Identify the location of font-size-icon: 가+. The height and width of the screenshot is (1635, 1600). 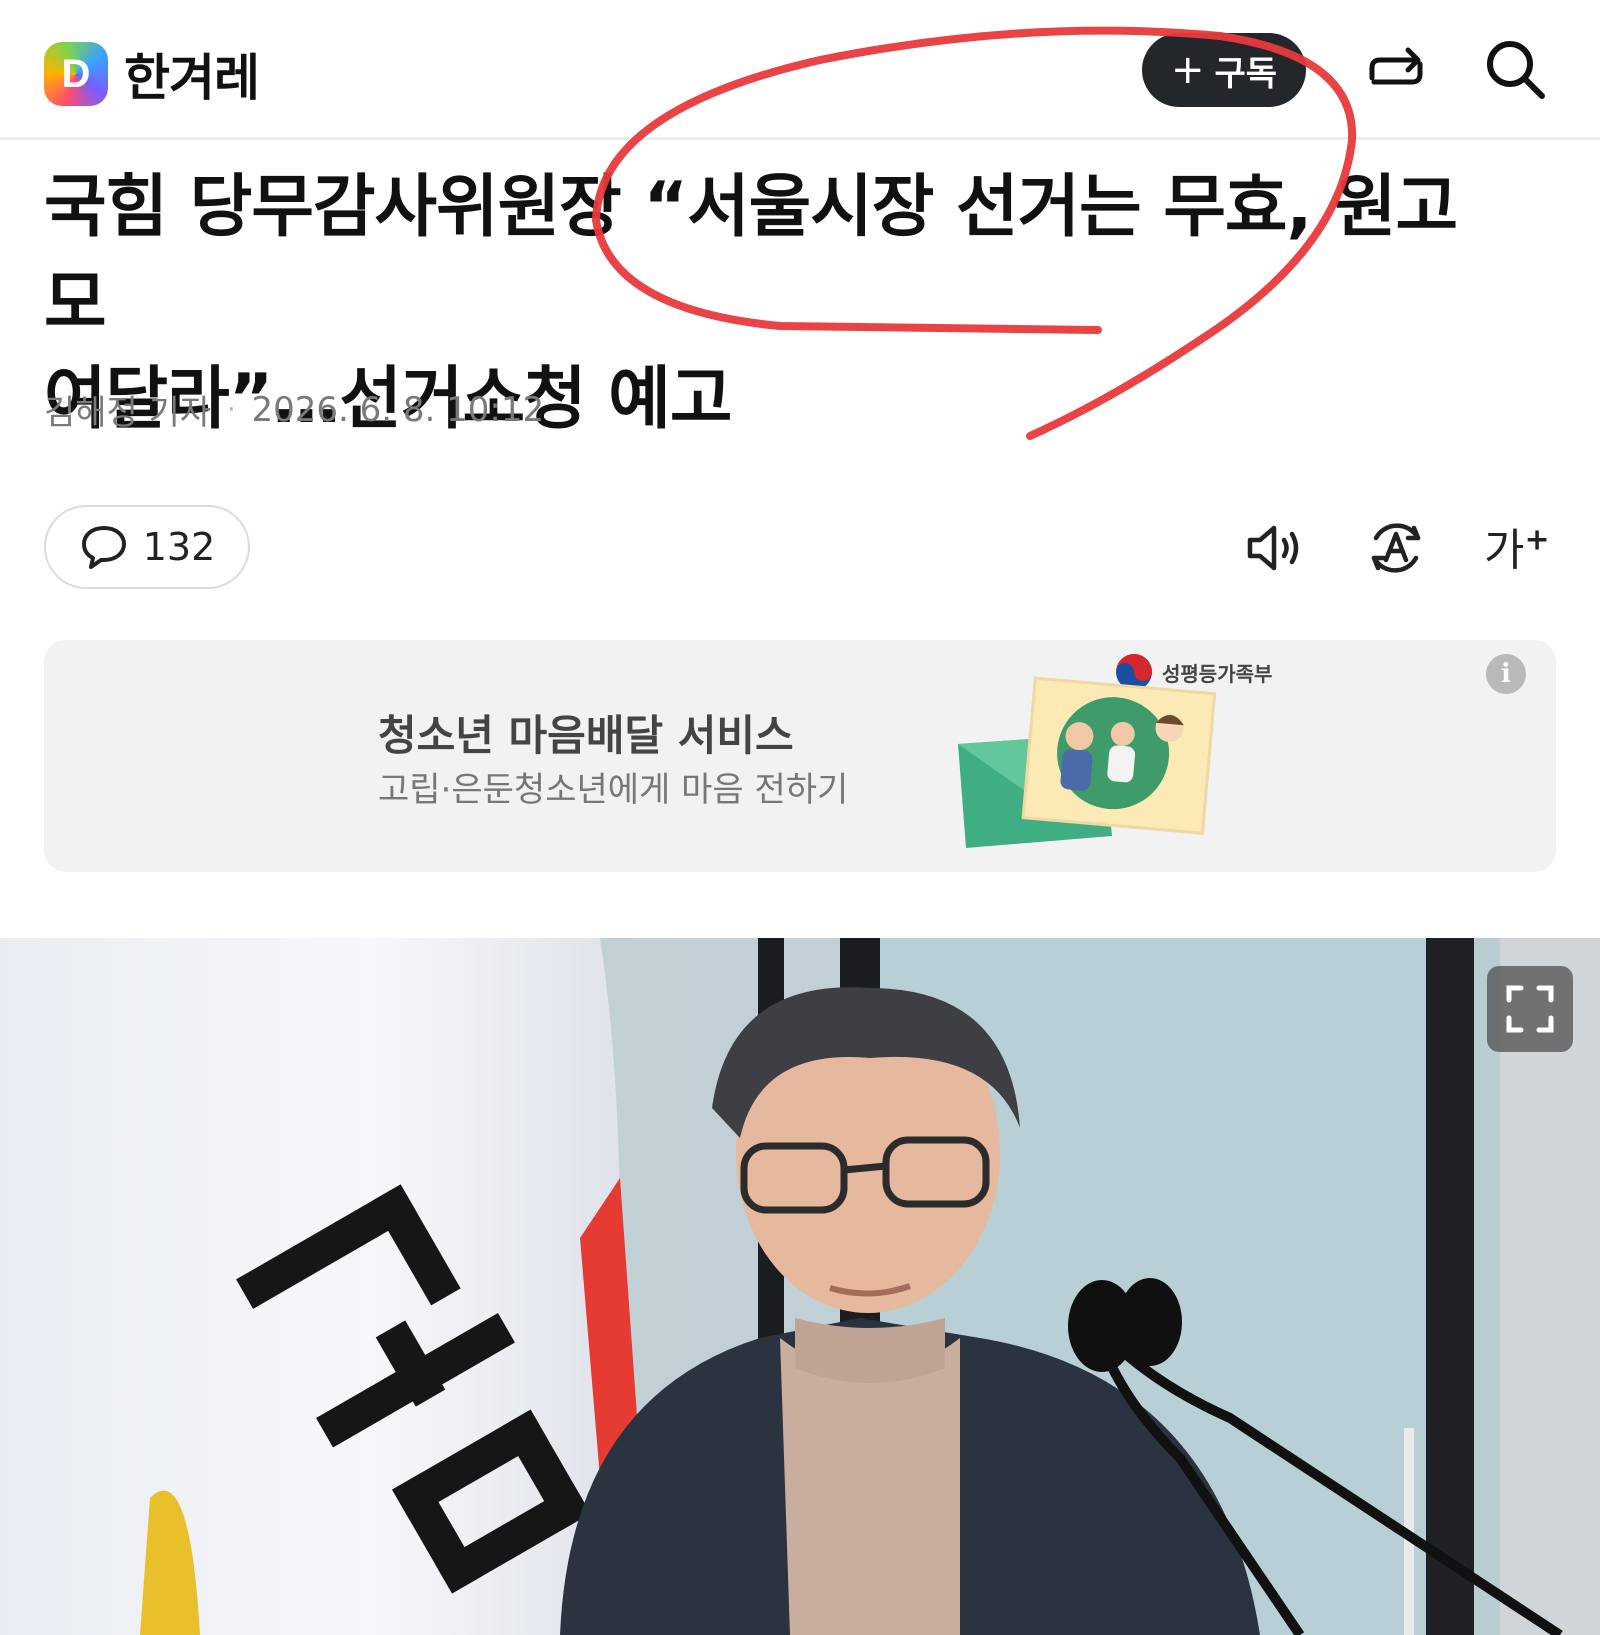
(1517, 546).